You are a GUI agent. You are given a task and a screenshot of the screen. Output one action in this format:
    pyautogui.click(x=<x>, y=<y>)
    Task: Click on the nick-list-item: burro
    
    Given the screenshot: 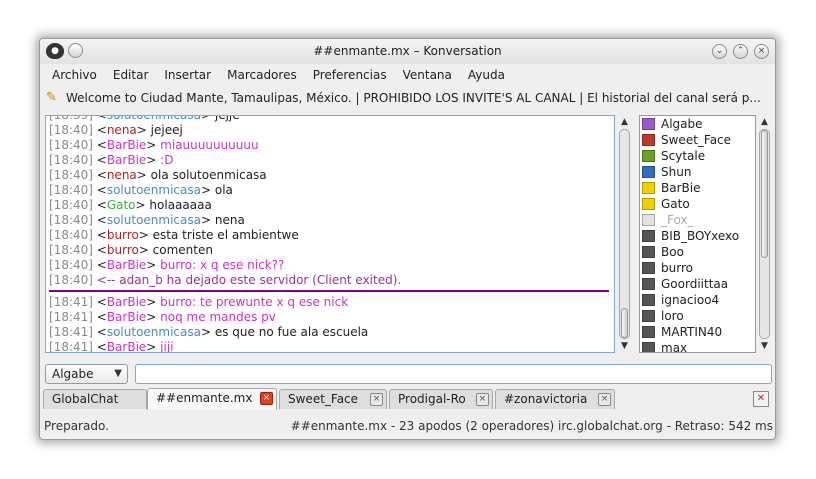 What is the action you would take?
    pyautogui.click(x=697, y=268)
    